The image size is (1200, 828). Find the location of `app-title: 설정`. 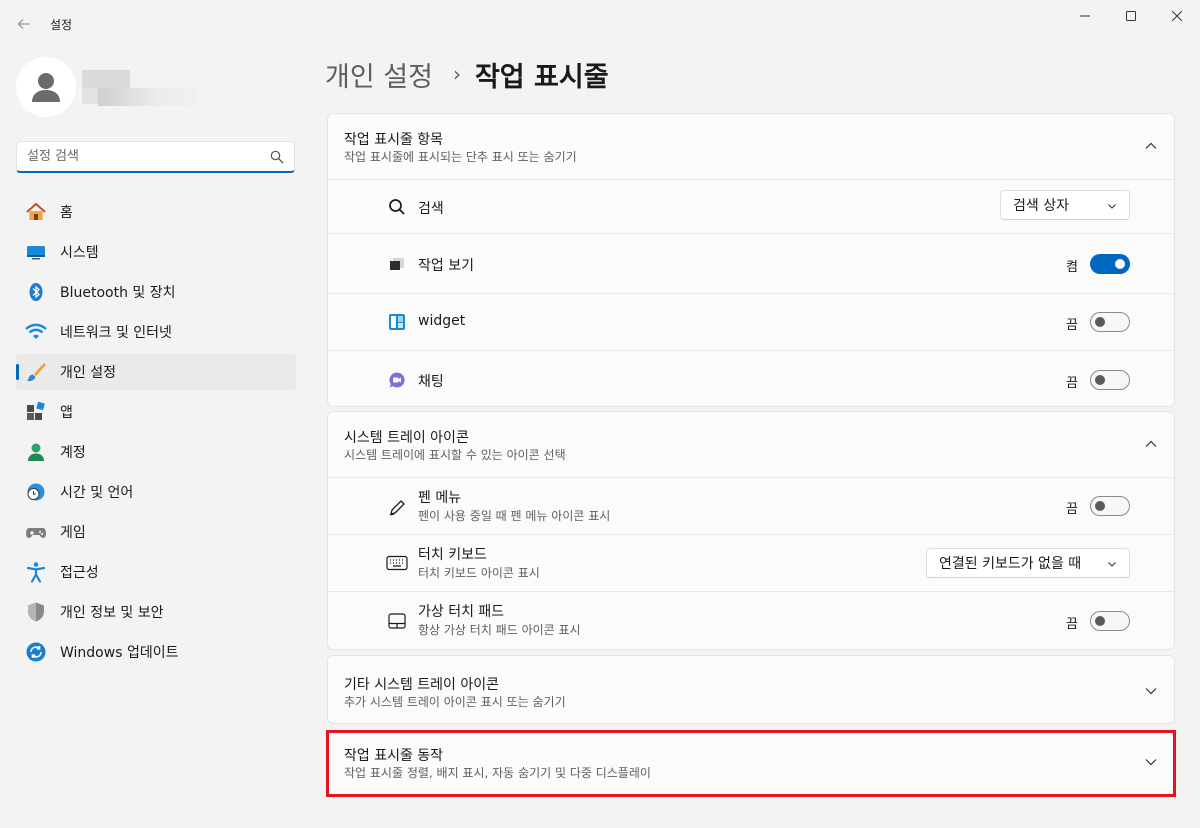

app-title: 설정 is located at coordinates (61, 25).